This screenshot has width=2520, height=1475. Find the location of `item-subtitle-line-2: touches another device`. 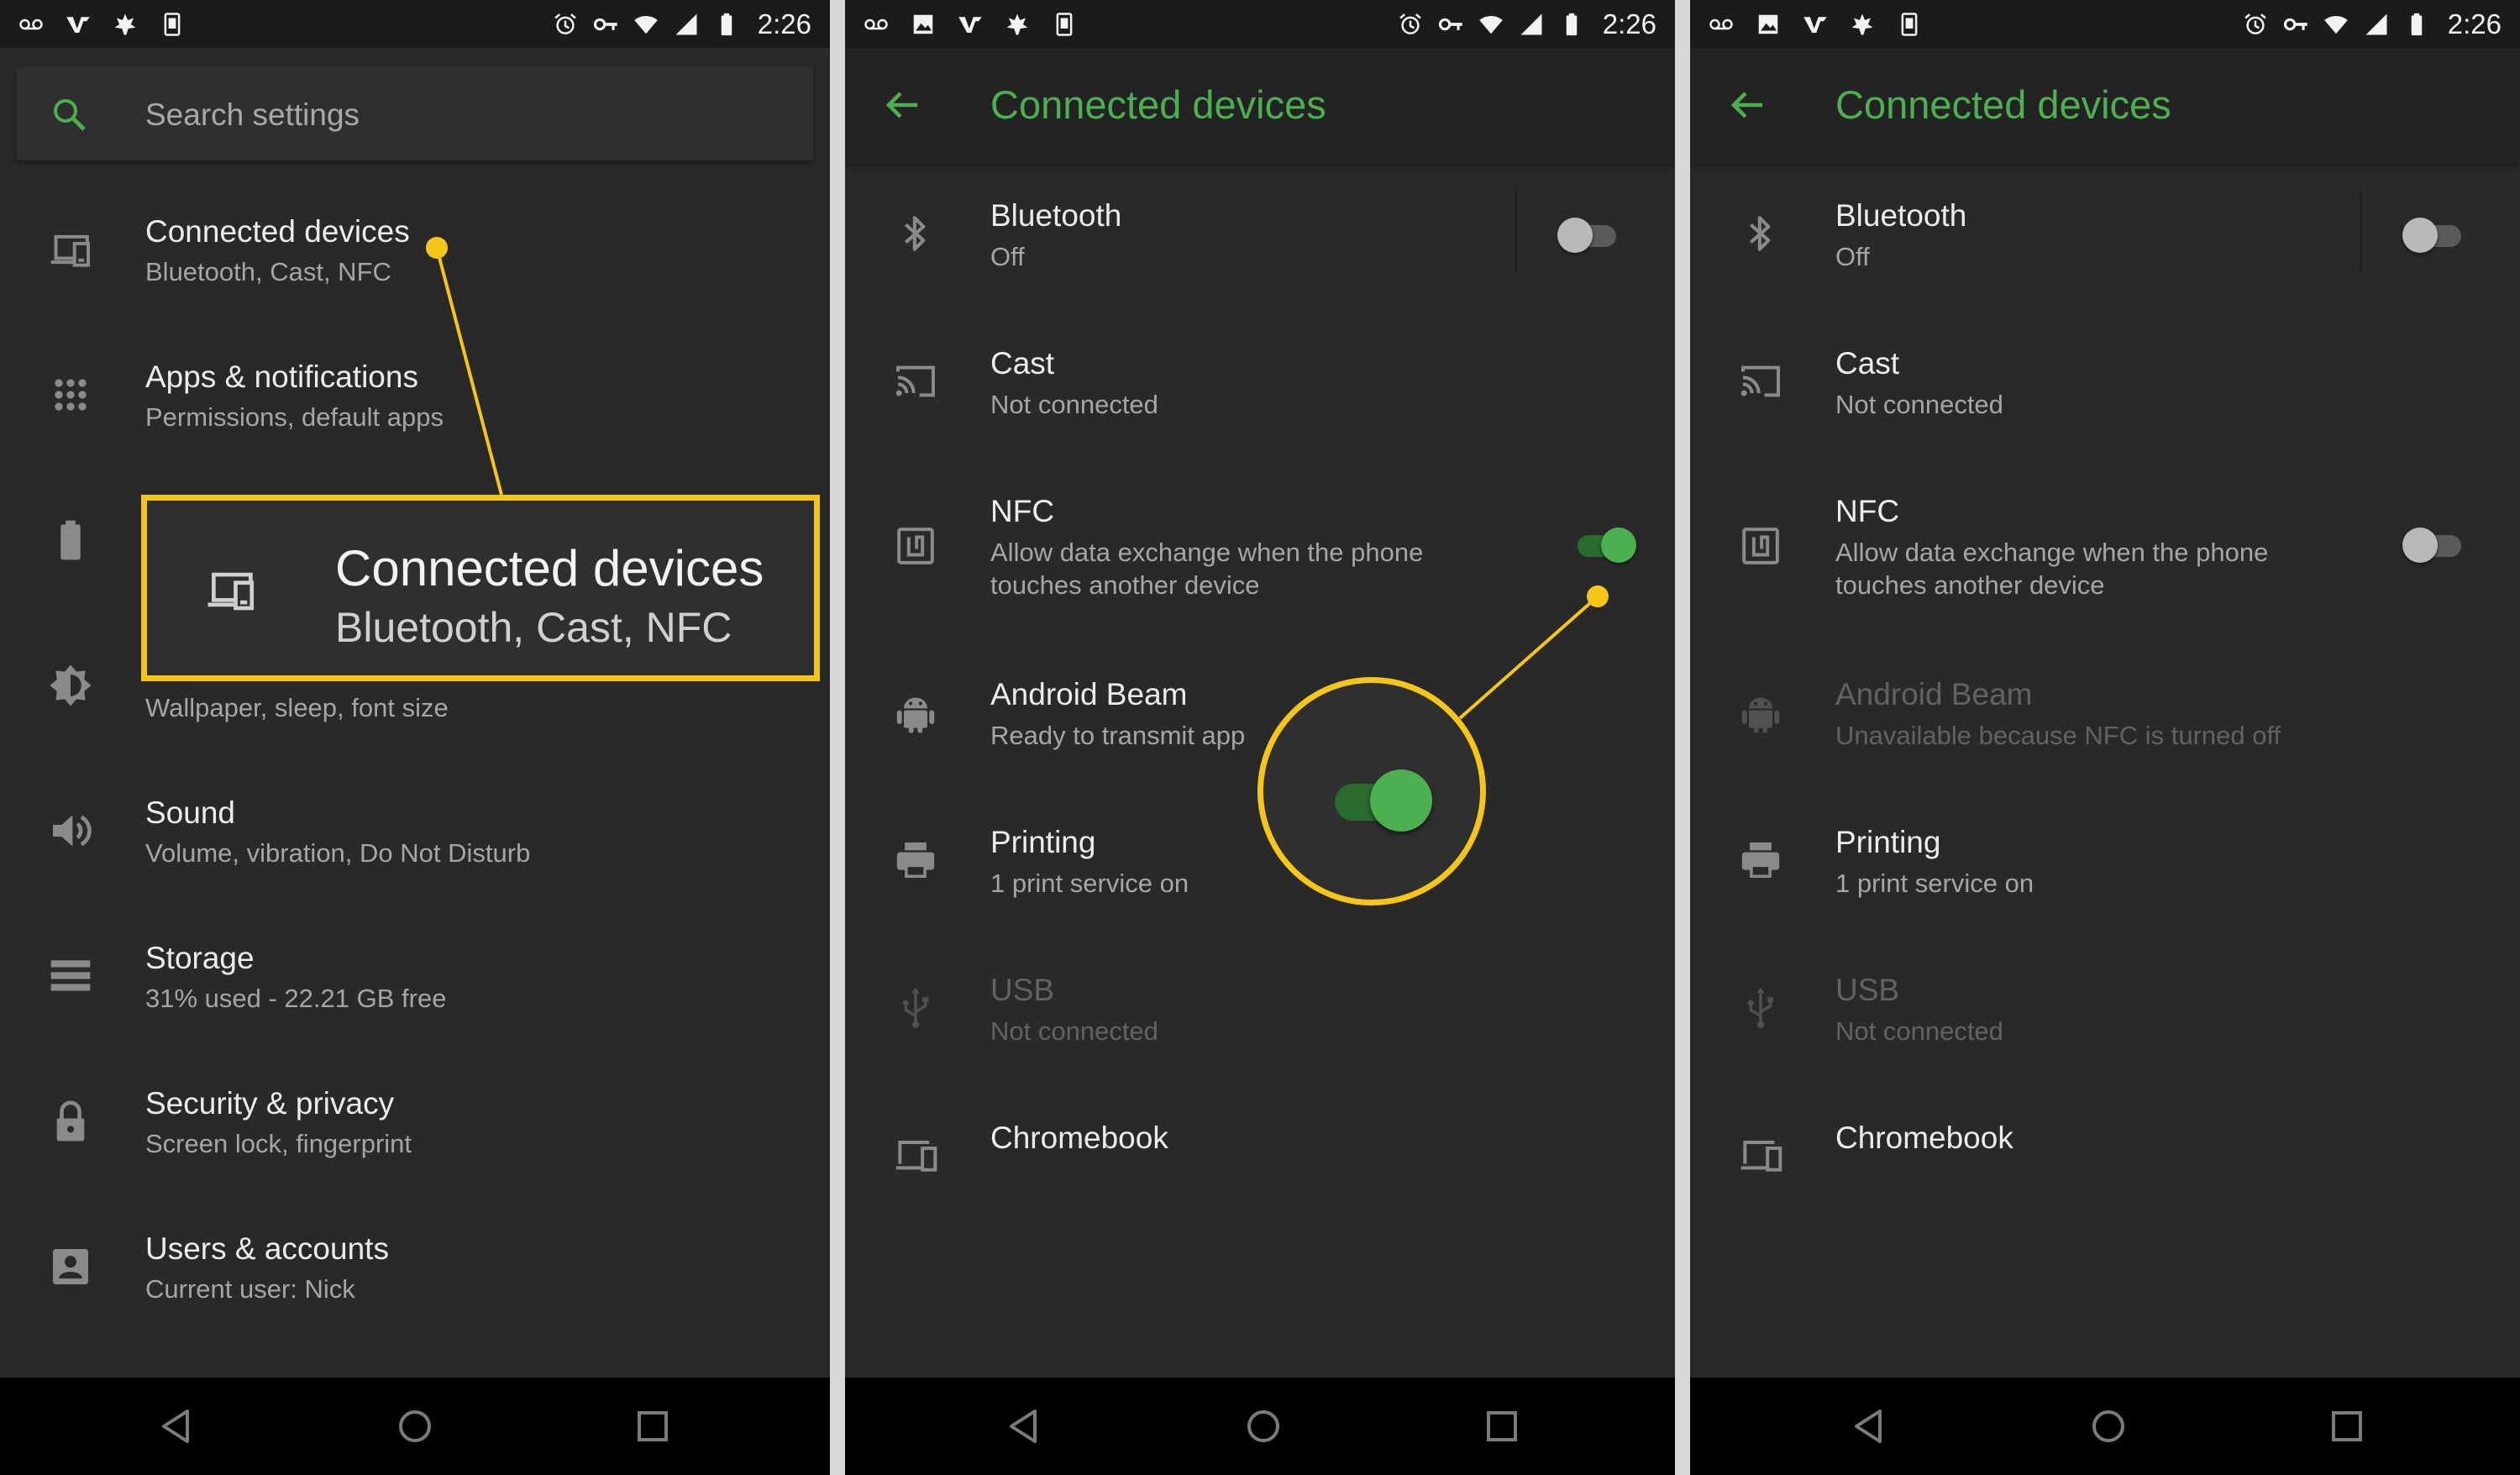

item-subtitle-line-2: touches another device is located at coordinates (1970, 585).